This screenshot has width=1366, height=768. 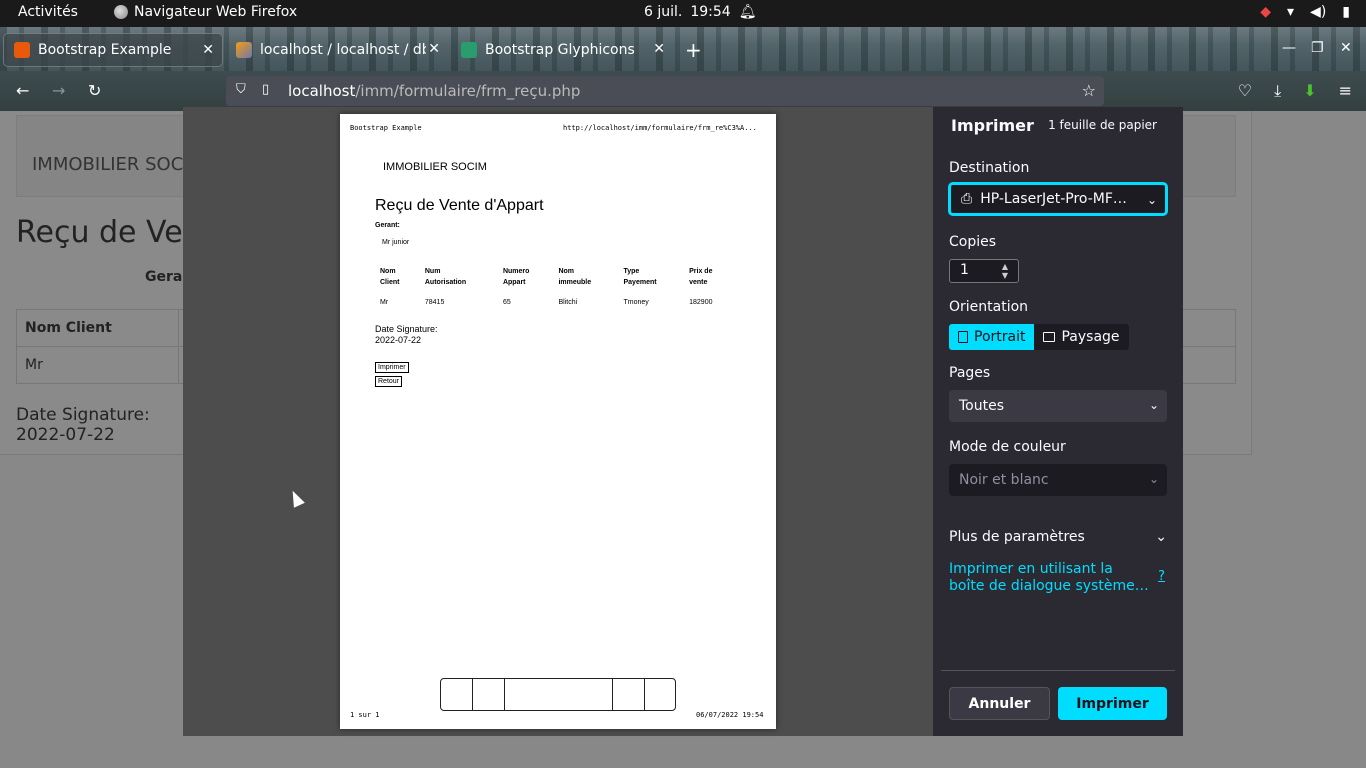 I want to click on url-host: localhost, so click(x=322, y=91).